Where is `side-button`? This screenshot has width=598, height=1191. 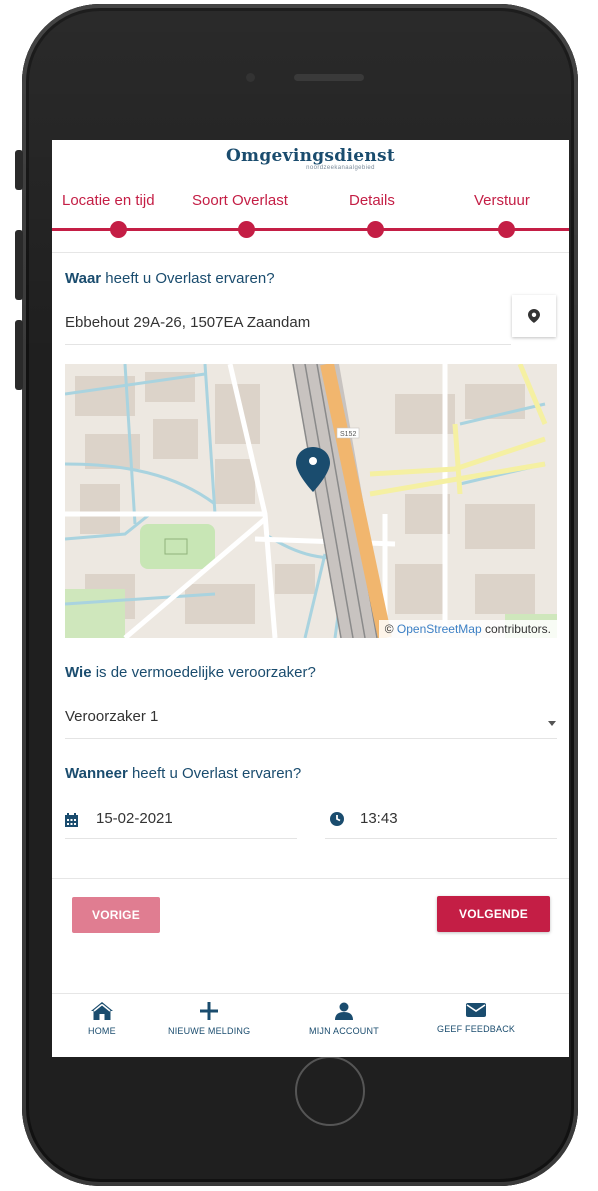 side-button is located at coordinates (19, 170).